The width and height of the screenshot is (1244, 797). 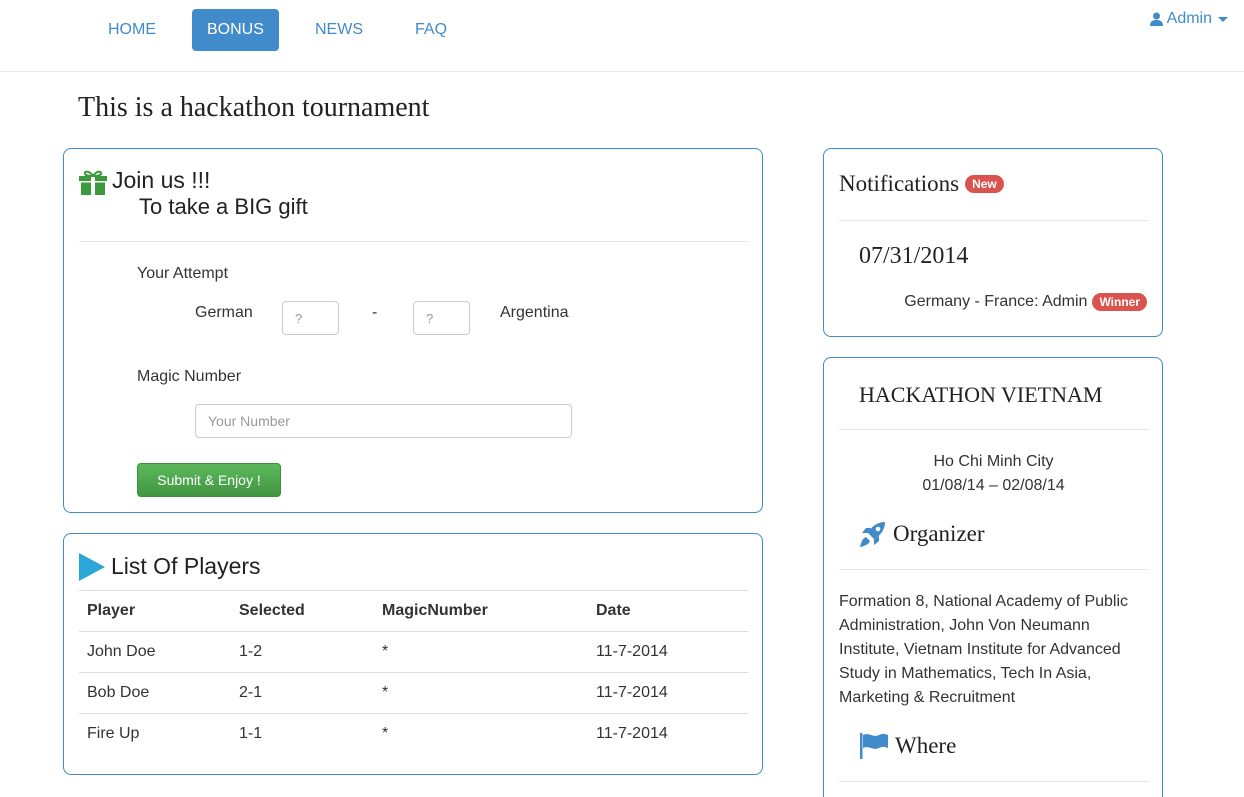 What do you see at coordinates (413, 734) in the screenshot?
I see `table-row: Fire Up 1-1 * 11-7-2014` at bounding box center [413, 734].